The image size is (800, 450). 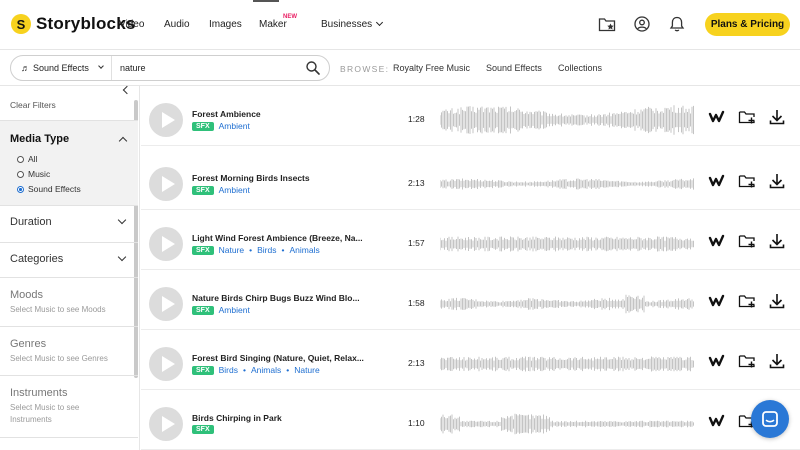 What do you see at coordinates (313, 68) in the screenshot?
I see `search-icon` at bounding box center [313, 68].